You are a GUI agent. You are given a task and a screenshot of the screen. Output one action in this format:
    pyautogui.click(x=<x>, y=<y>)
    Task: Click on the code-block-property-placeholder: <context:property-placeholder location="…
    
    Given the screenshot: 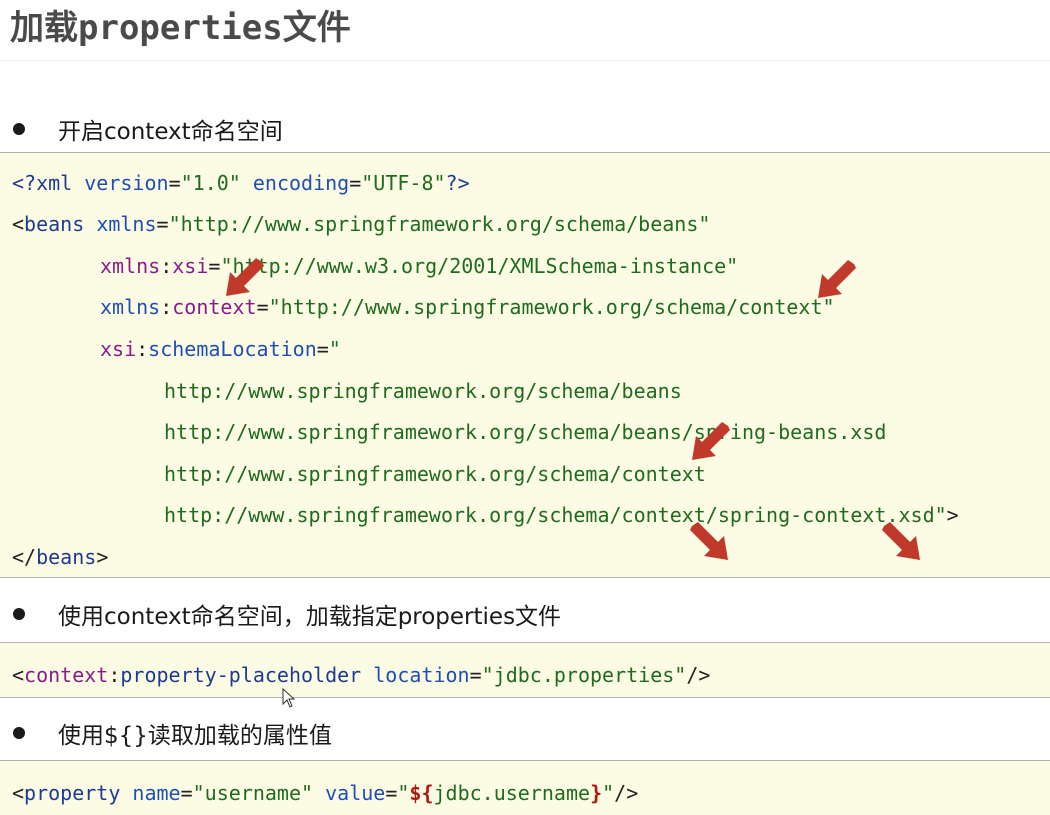 What is the action you would take?
    pyautogui.click(x=525, y=670)
    